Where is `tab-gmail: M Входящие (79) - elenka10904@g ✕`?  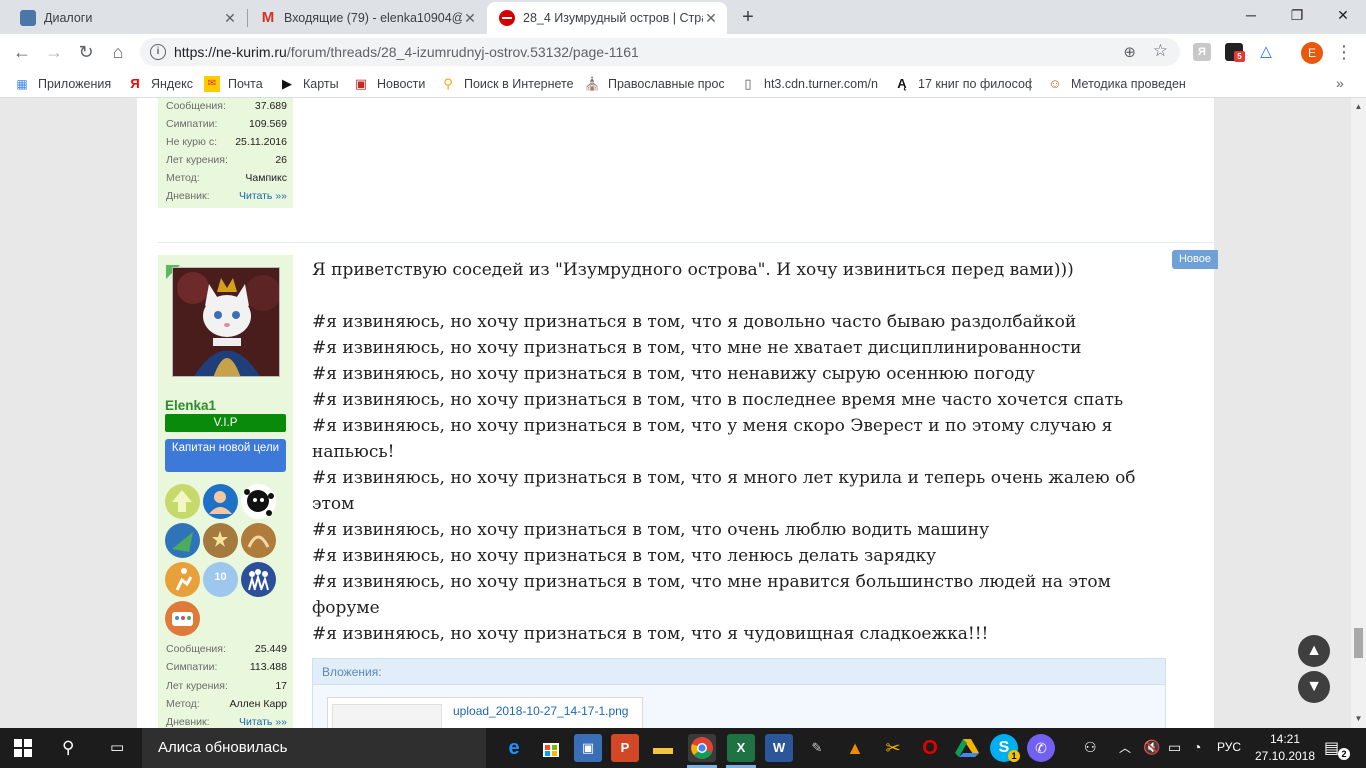 tab-gmail: M Входящие (79) - elenka10904@g ✕ is located at coordinates (367, 18).